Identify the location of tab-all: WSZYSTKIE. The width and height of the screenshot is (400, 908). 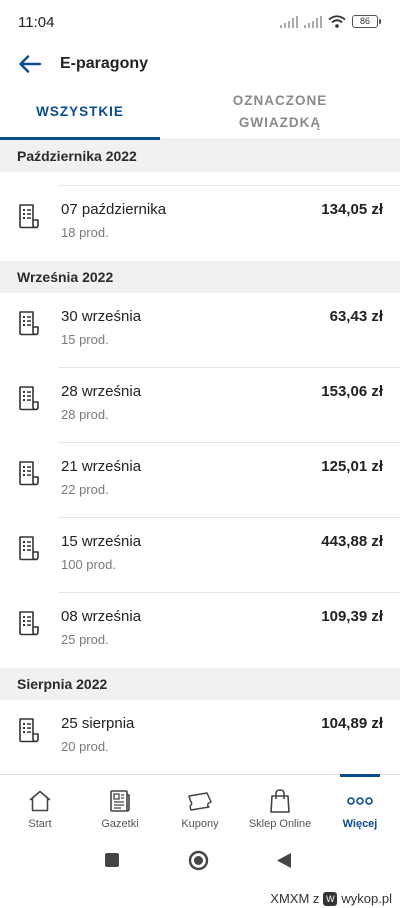
(80, 112).